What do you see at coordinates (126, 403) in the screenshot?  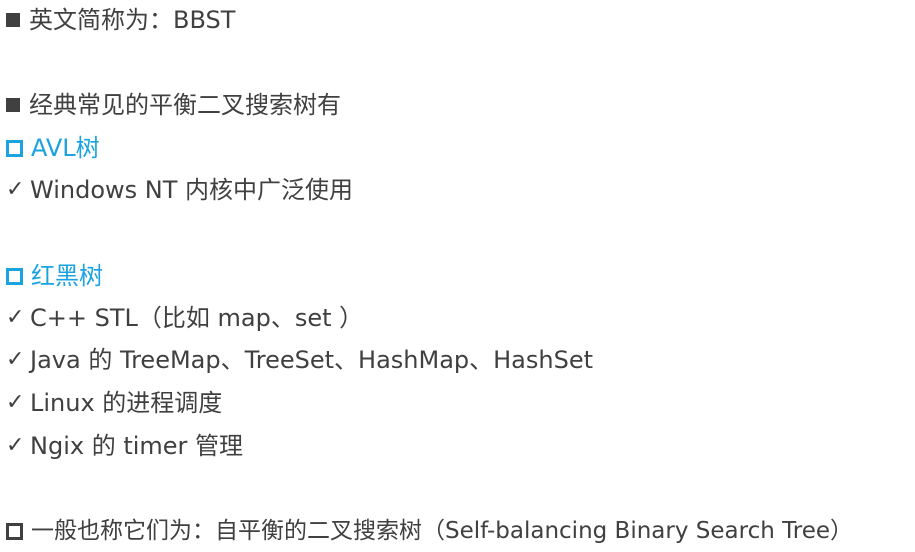 I see `rbtree-item-text: Linux 的进程调度` at bounding box center [126, 403].